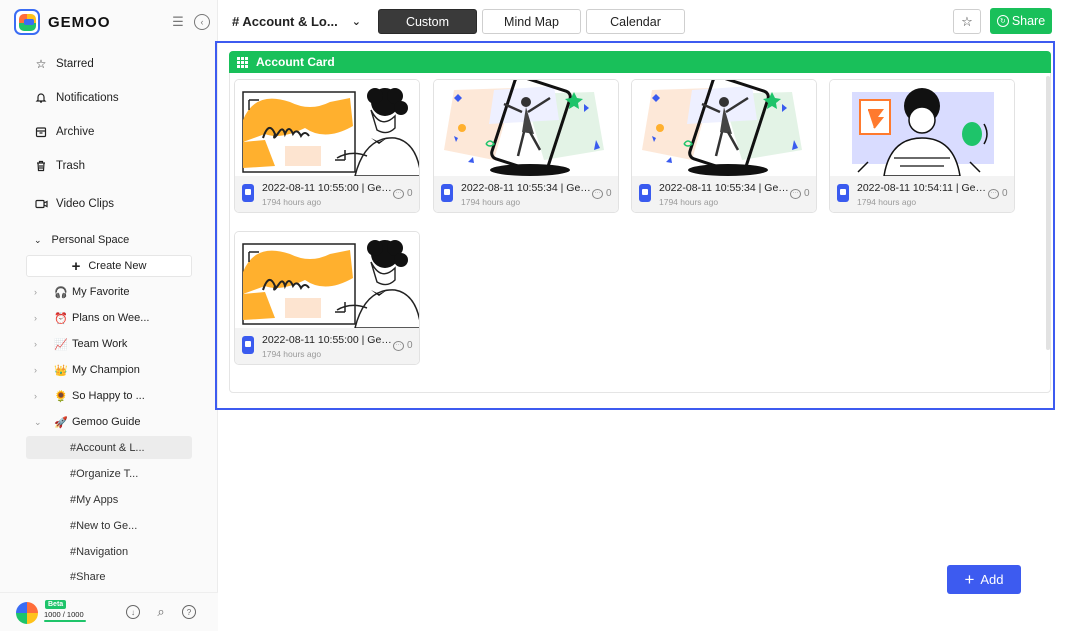  Describe the element at coordinates (41, 98) in the screenshot. I see `bell-icon` at that location.